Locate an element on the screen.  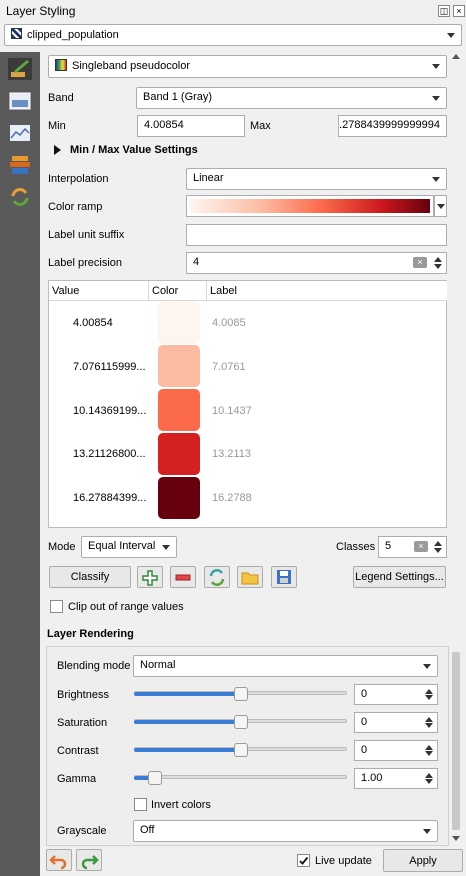
saturation-slider-fill is located at coordinates (187, 722).